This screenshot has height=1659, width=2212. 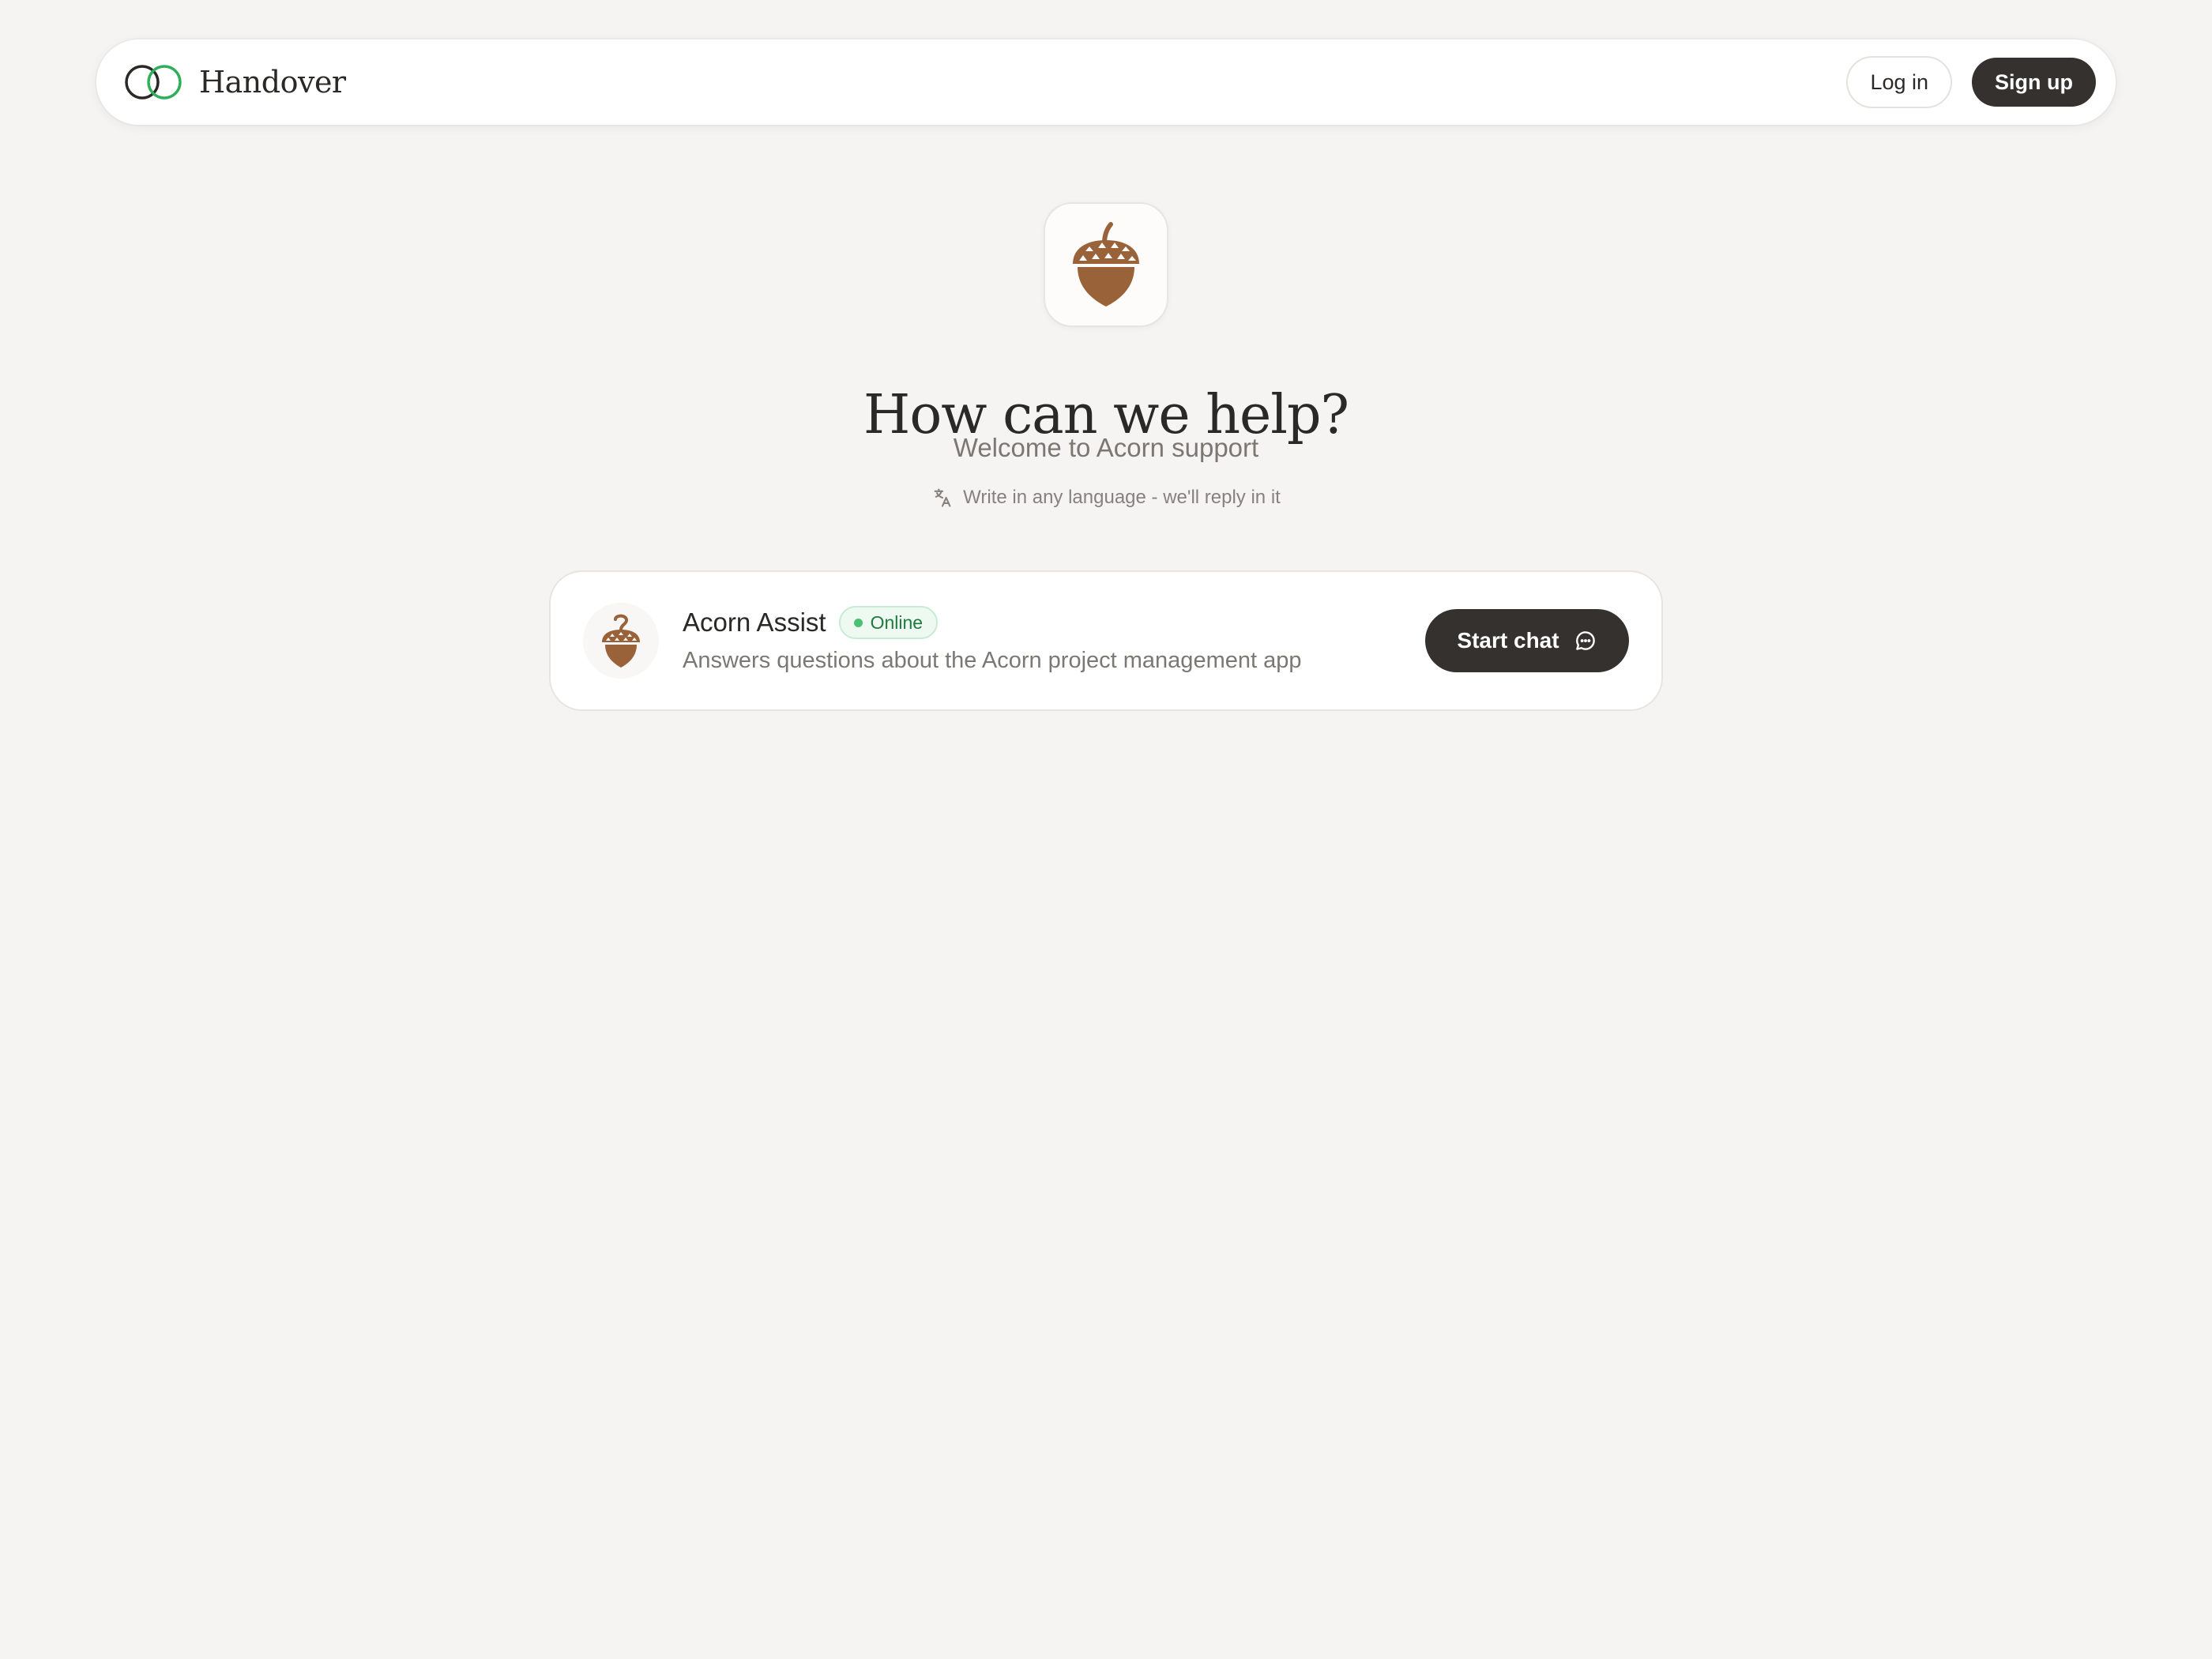 I want to click on assistant-name: Acorn Assist, so click(x=755, y=623).